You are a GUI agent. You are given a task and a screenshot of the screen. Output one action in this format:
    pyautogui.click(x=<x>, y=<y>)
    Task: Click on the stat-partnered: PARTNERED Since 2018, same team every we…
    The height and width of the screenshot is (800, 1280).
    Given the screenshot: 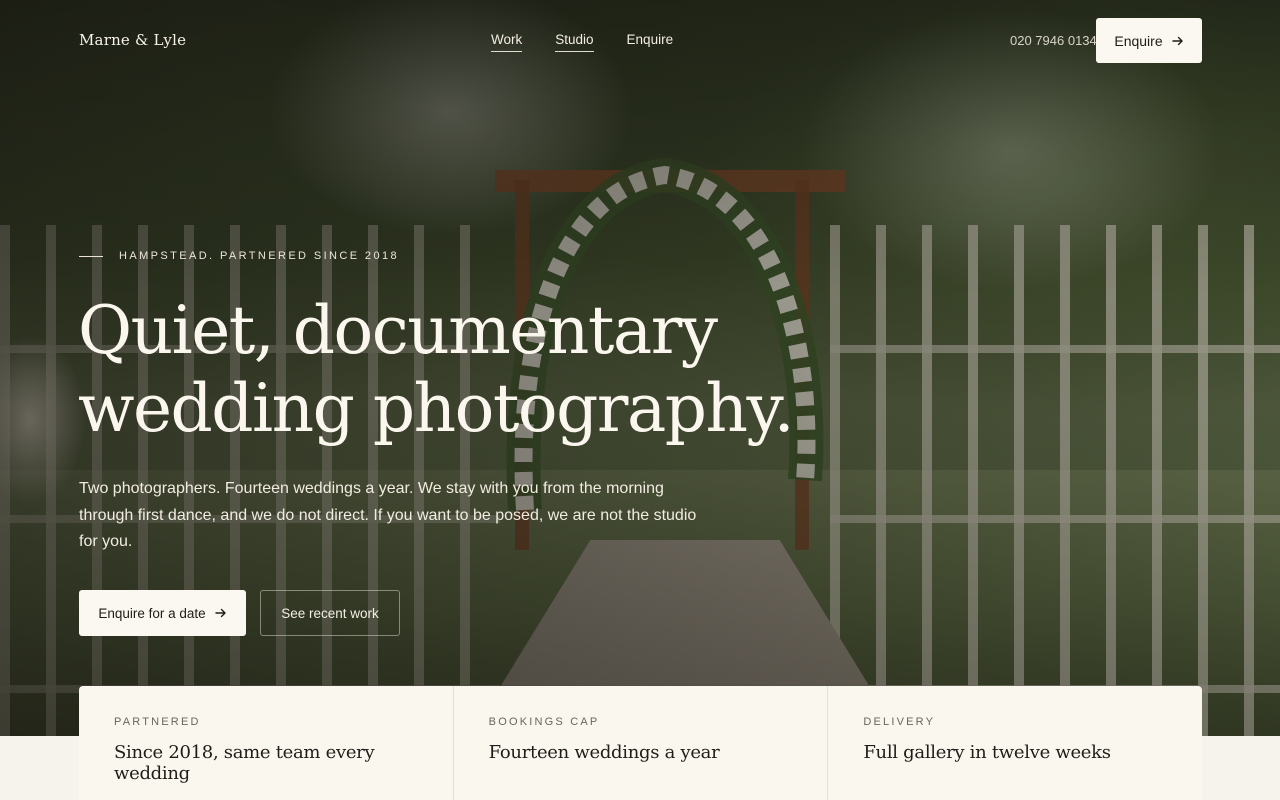 What is the action you would take?
    pyautogui.click(x=266, y=743)
    